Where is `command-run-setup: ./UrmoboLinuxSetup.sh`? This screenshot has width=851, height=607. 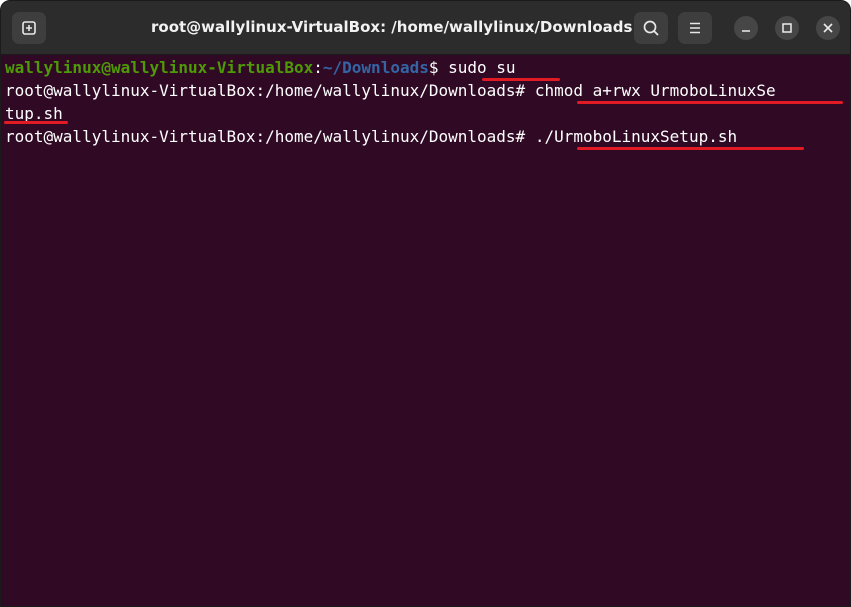
command-run-setup: ./UrmoboLinuxSetup.sh is located at coordinates (636, 136).